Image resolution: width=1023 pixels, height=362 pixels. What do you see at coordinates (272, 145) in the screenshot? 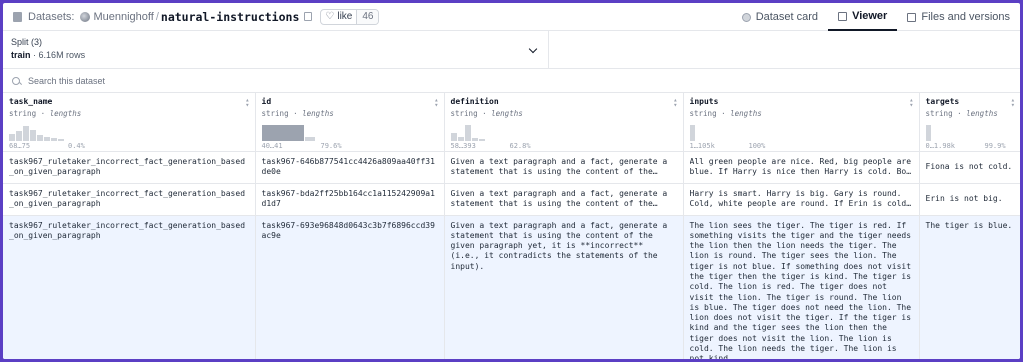
I see `histogram-range: 40…41` at bounding box center [272, 145].